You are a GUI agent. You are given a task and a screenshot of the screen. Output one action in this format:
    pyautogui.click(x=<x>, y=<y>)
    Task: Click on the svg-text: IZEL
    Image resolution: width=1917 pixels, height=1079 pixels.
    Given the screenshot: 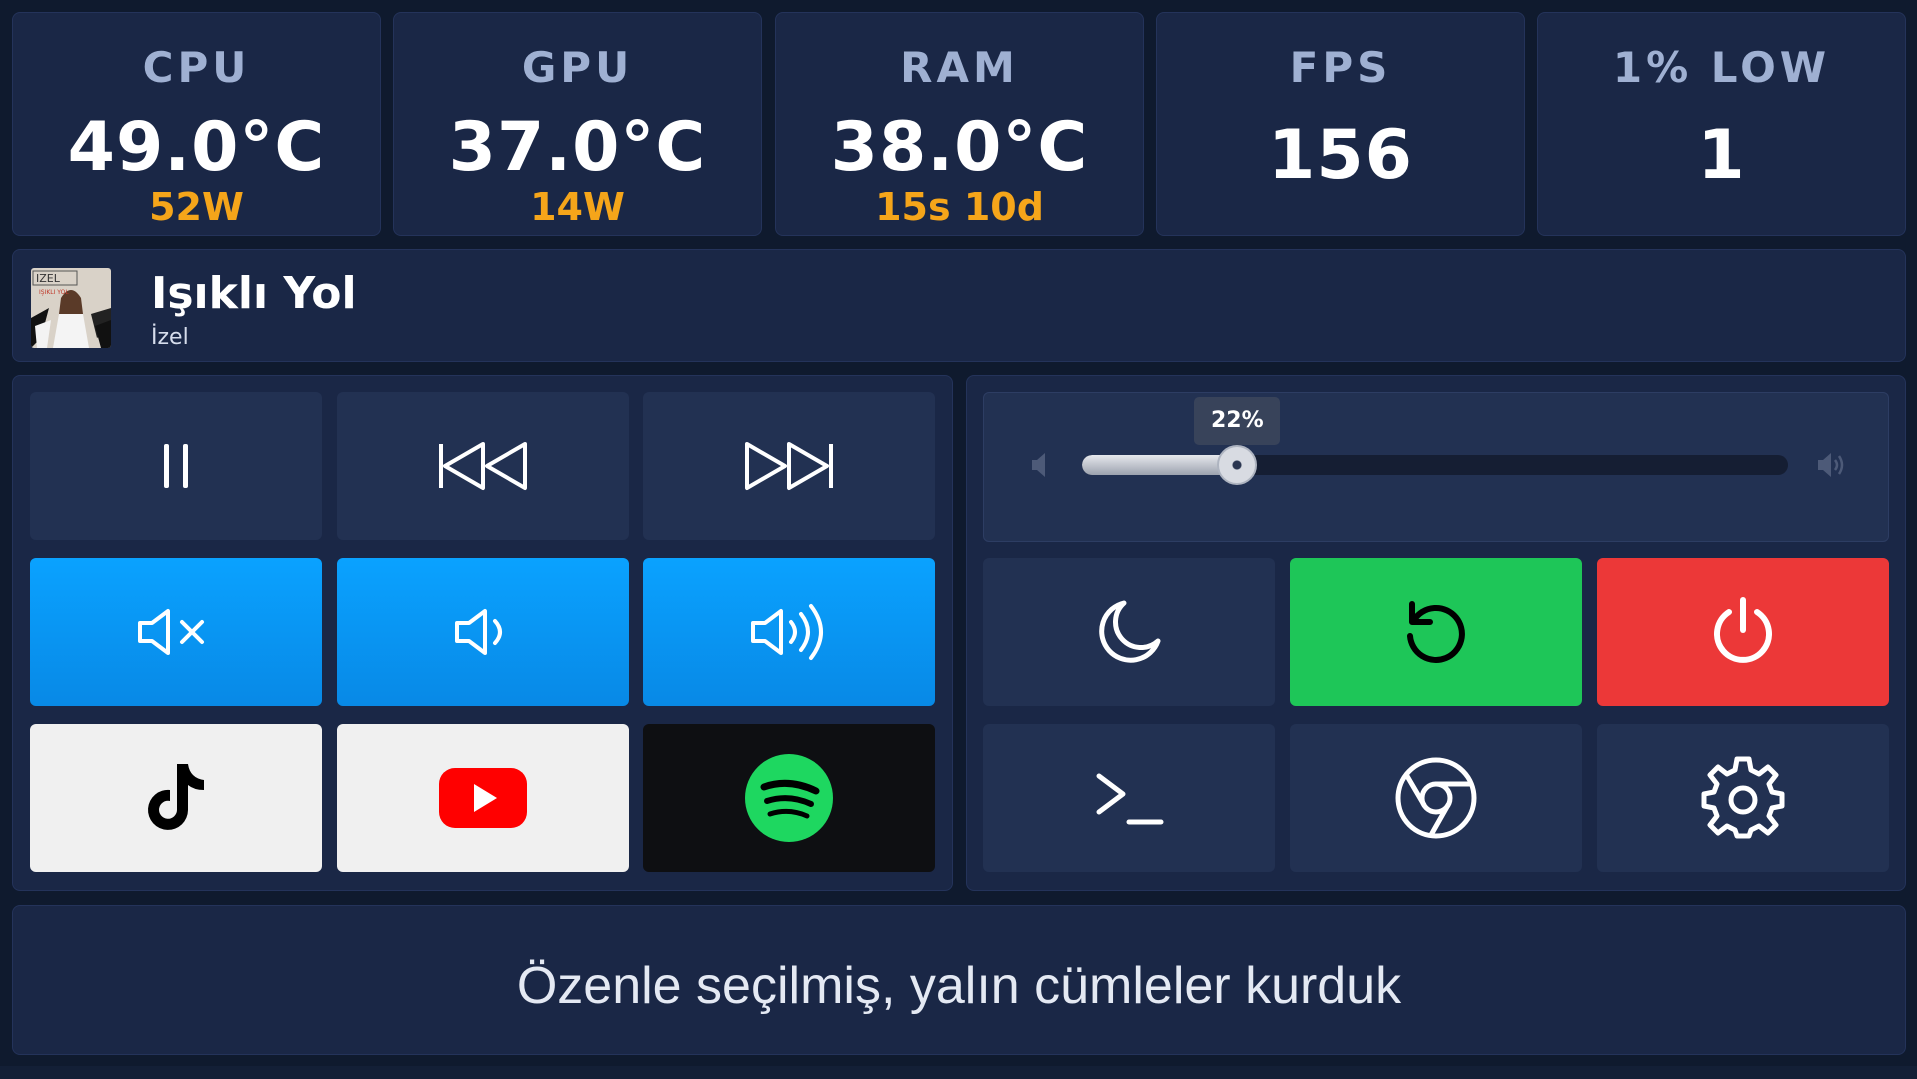 What is the action you would take?
    pyautogui.click(x=48, y=278)
    